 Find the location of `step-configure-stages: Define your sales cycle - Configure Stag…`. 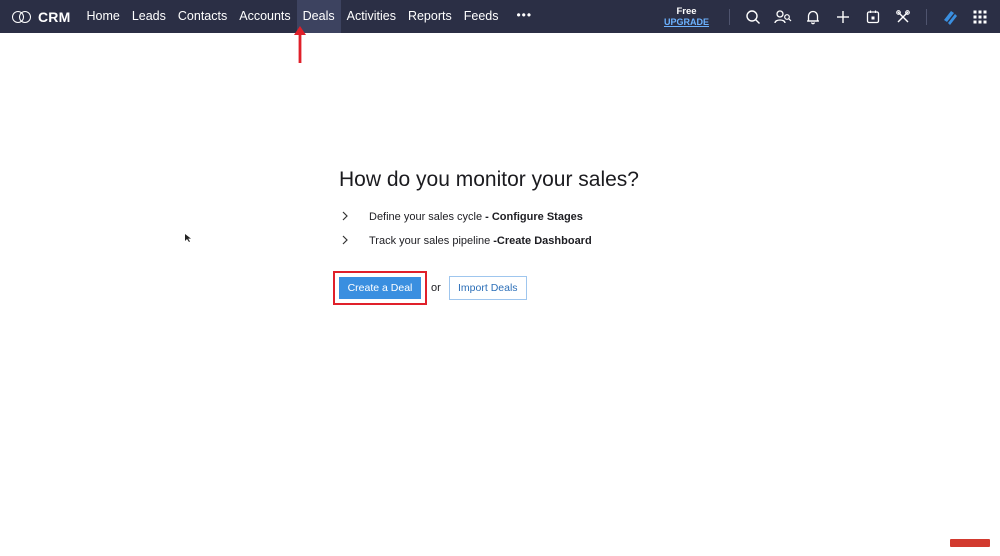

step-configure-stages: Define your sales cycle - Configure Stag… is located at coordinates (519, 217).